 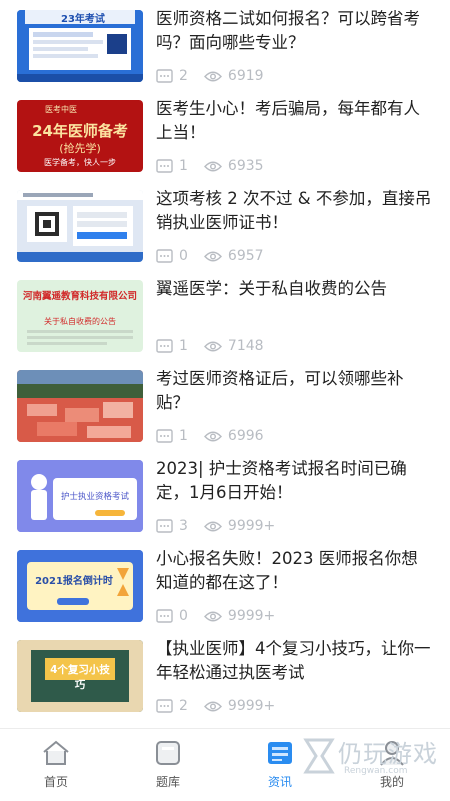 I want to click on view-count: 6957, so click(x=245, y=256).